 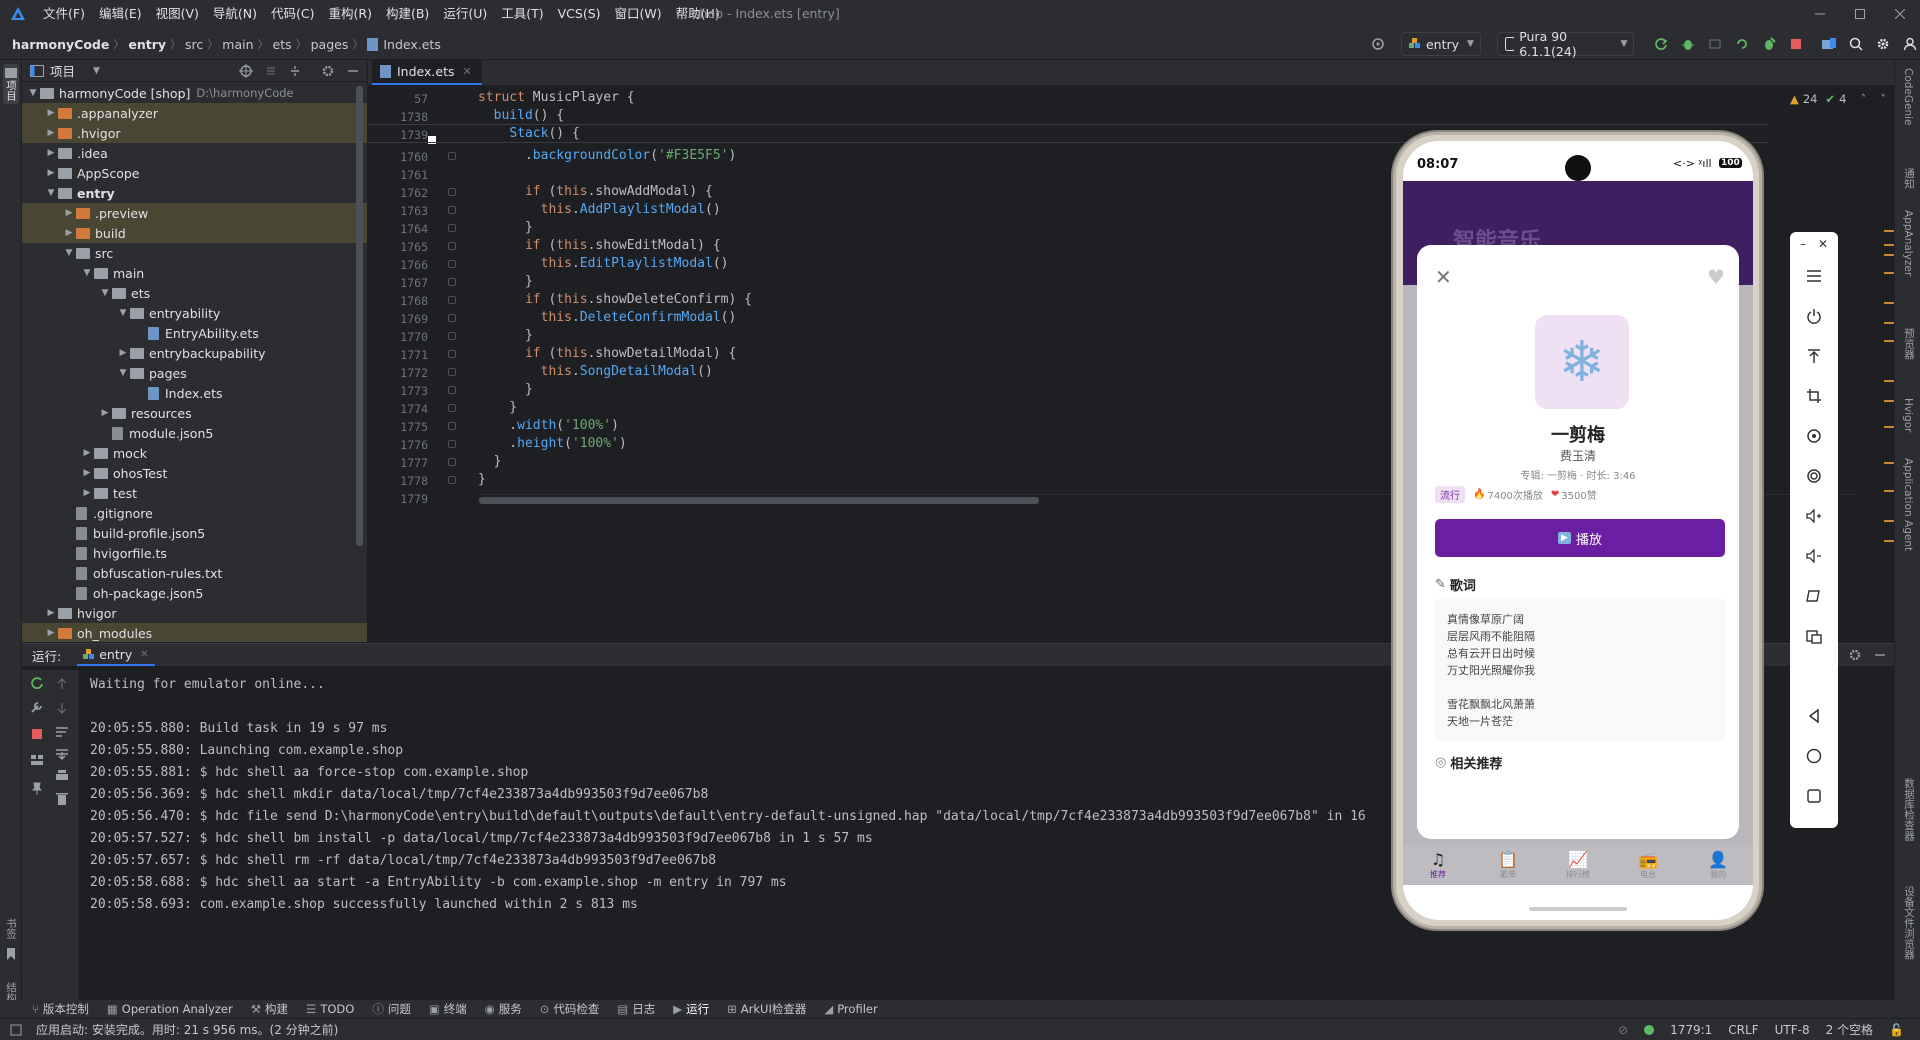 I want to click on menu-item: 视图(V), so click(x=177, y=14).